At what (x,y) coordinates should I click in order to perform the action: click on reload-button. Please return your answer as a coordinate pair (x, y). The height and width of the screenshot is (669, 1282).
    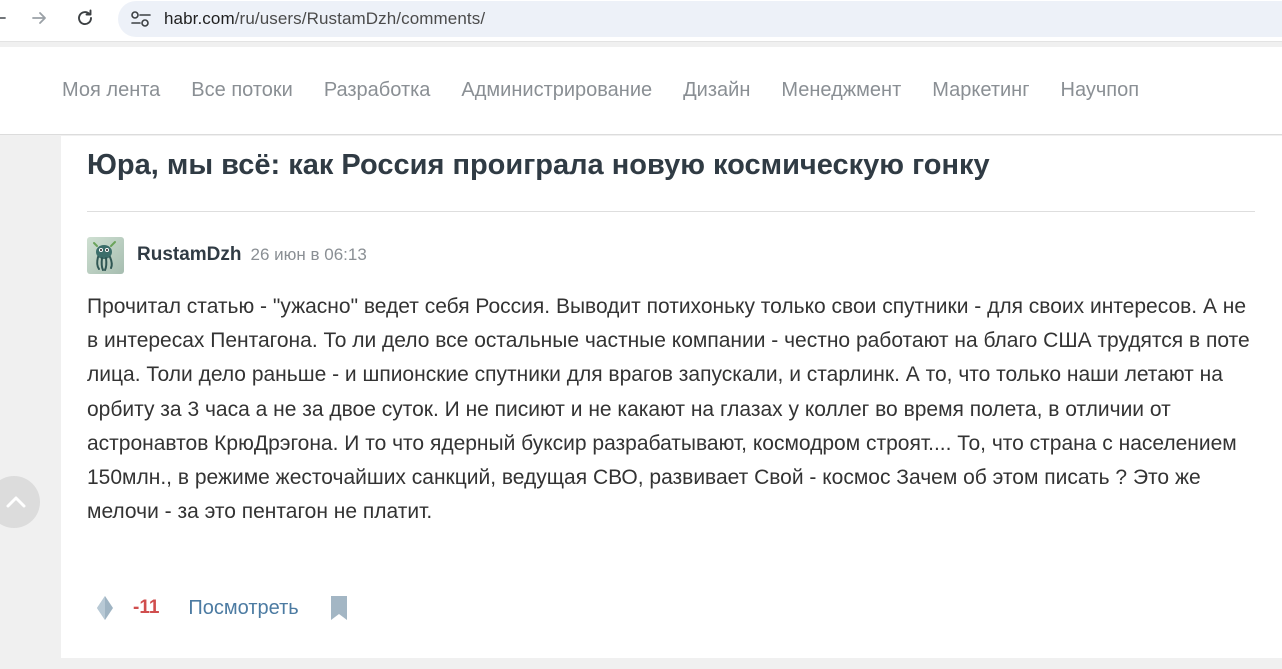
    Looking at the image, I should click on (85, 18).